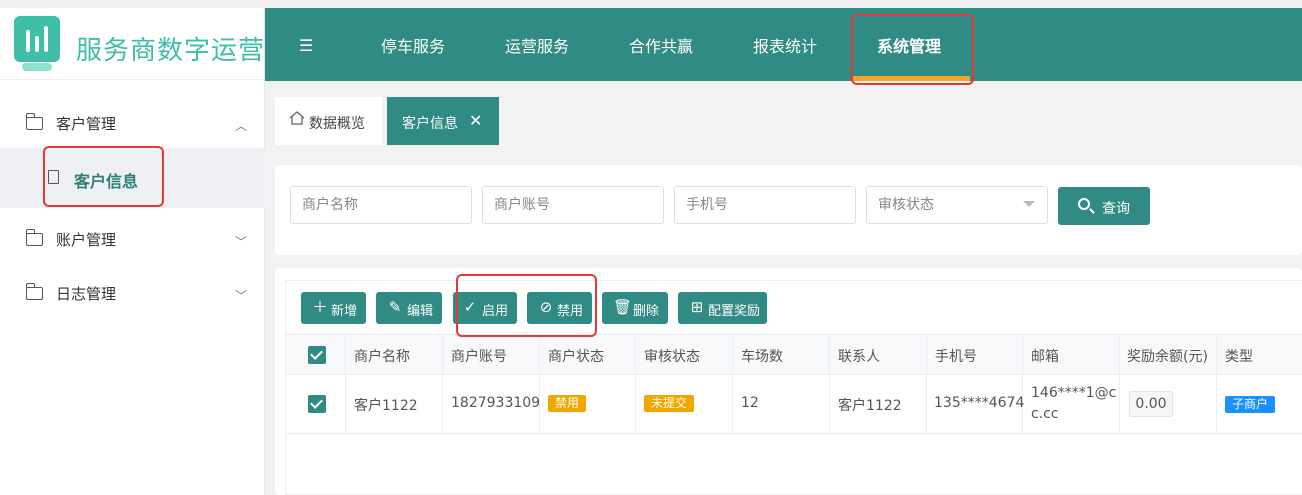 The height and width of the screenshot is (495, 1302). I want to click on header-cell: 商户状态, so click(588, 354).